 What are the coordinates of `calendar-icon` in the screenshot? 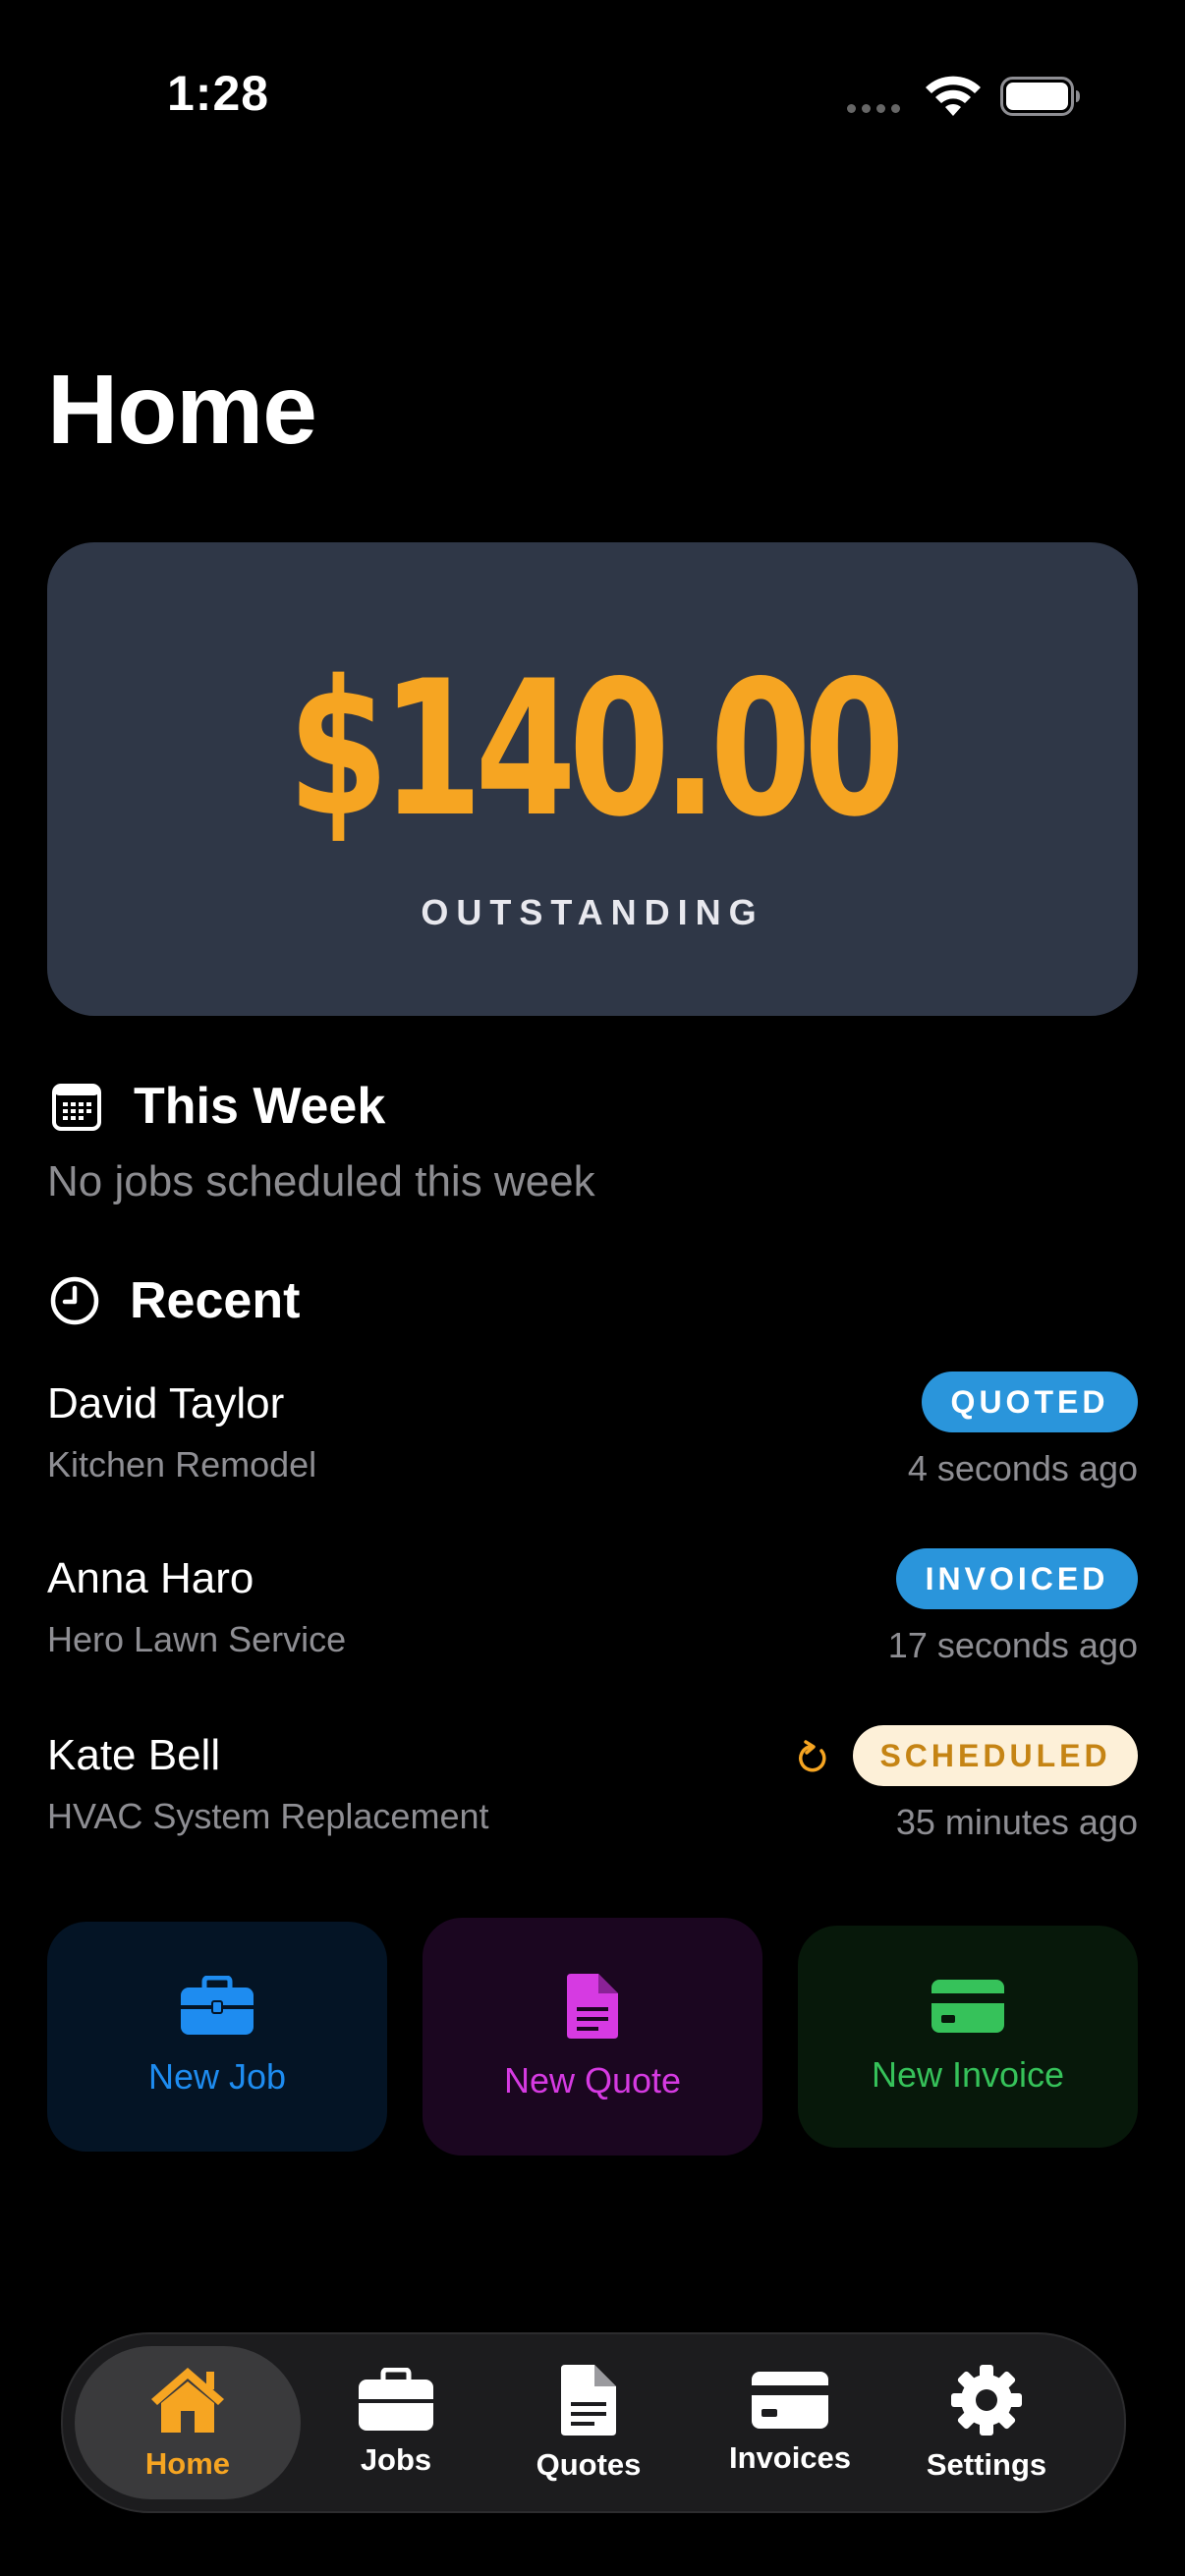 It's located at (76, 1107).